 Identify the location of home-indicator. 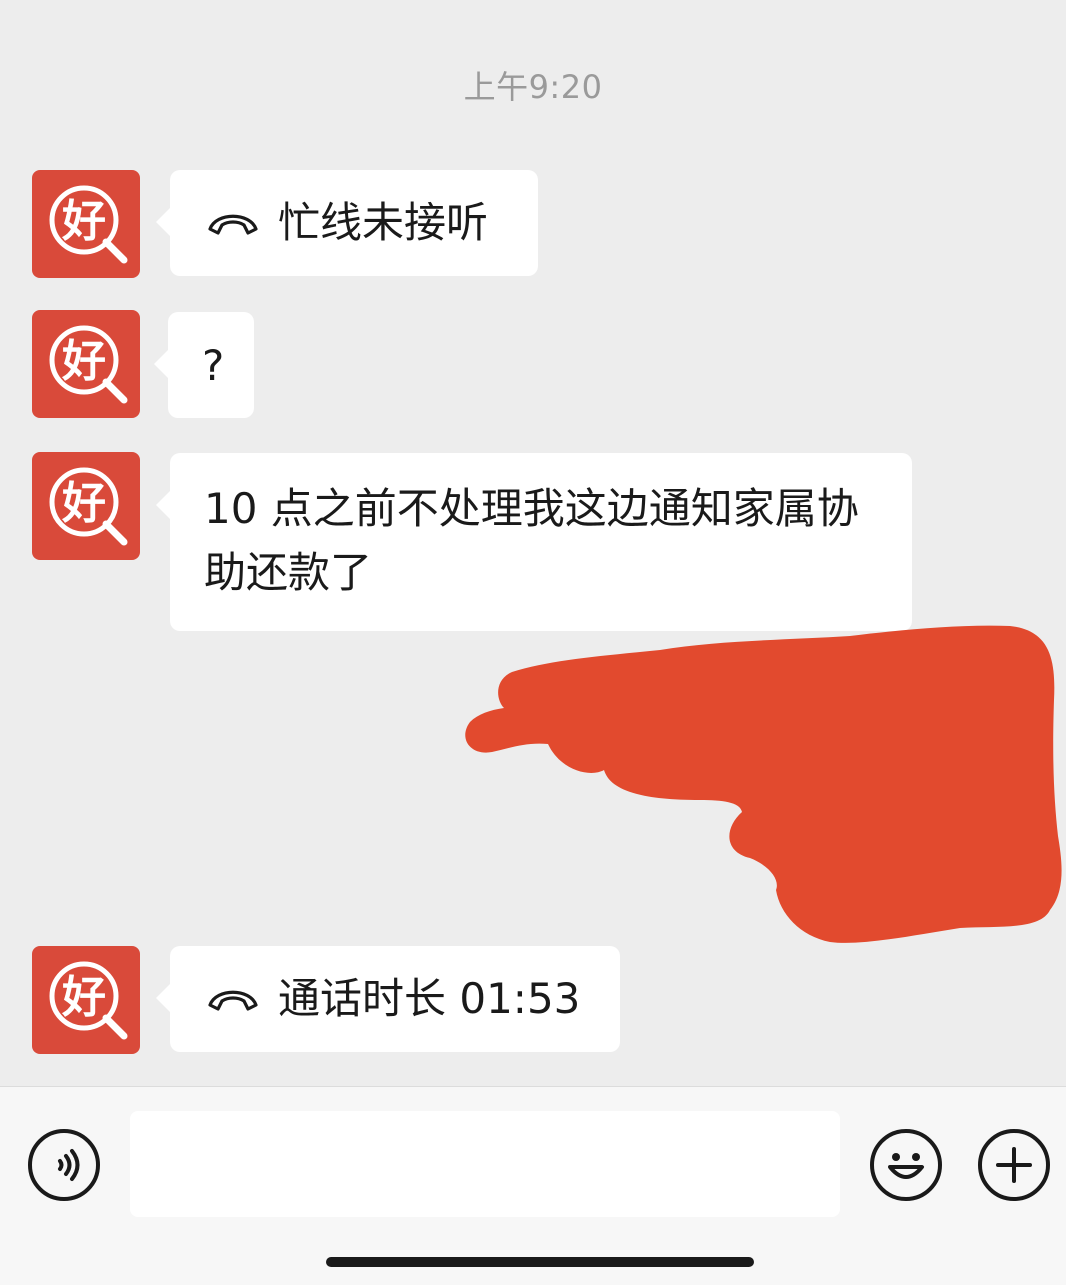
(540, 1262).